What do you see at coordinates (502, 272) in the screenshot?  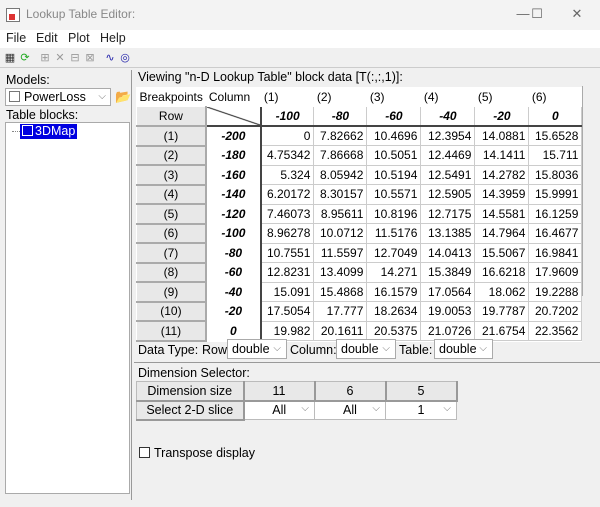 I see `table-cell: 16.6218` at bounding box center [502, 272].